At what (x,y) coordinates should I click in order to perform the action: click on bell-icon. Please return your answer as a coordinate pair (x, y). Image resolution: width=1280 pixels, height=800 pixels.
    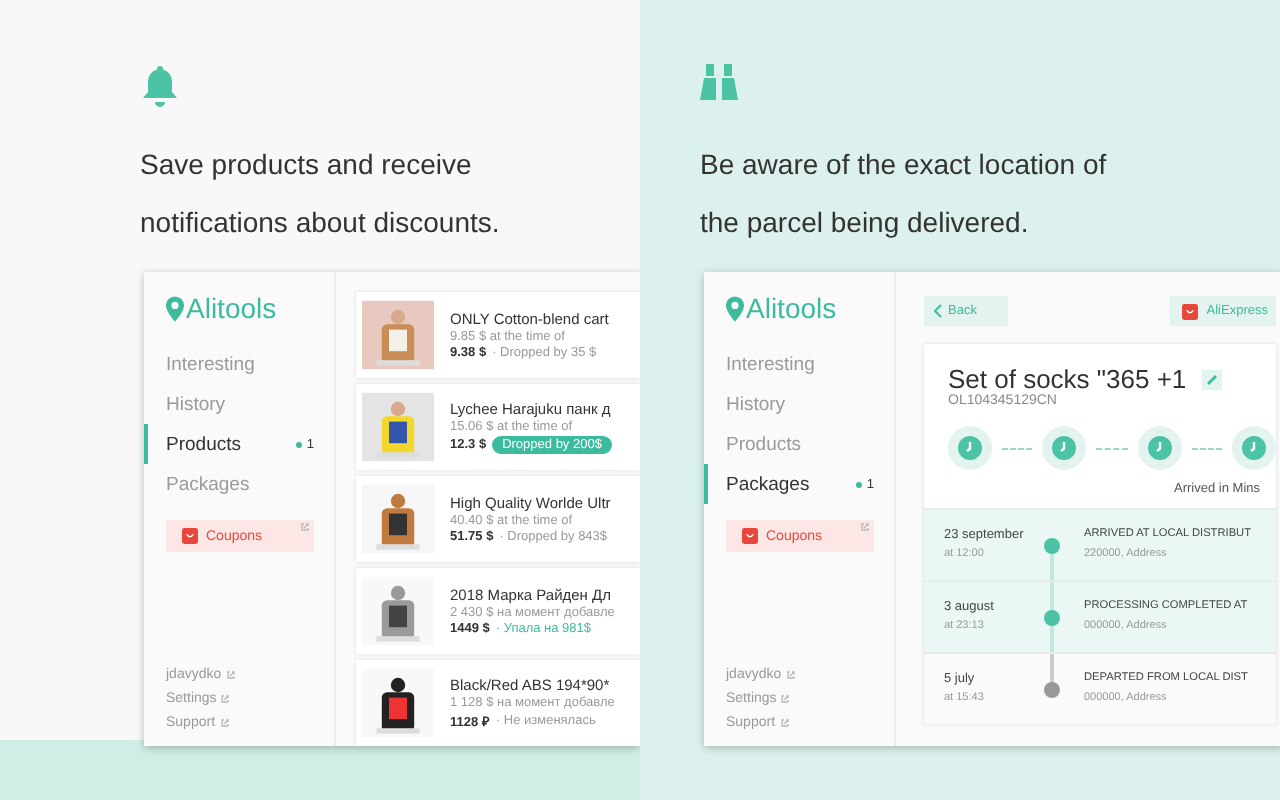
    Looking at the image, I should click on (160, 86).